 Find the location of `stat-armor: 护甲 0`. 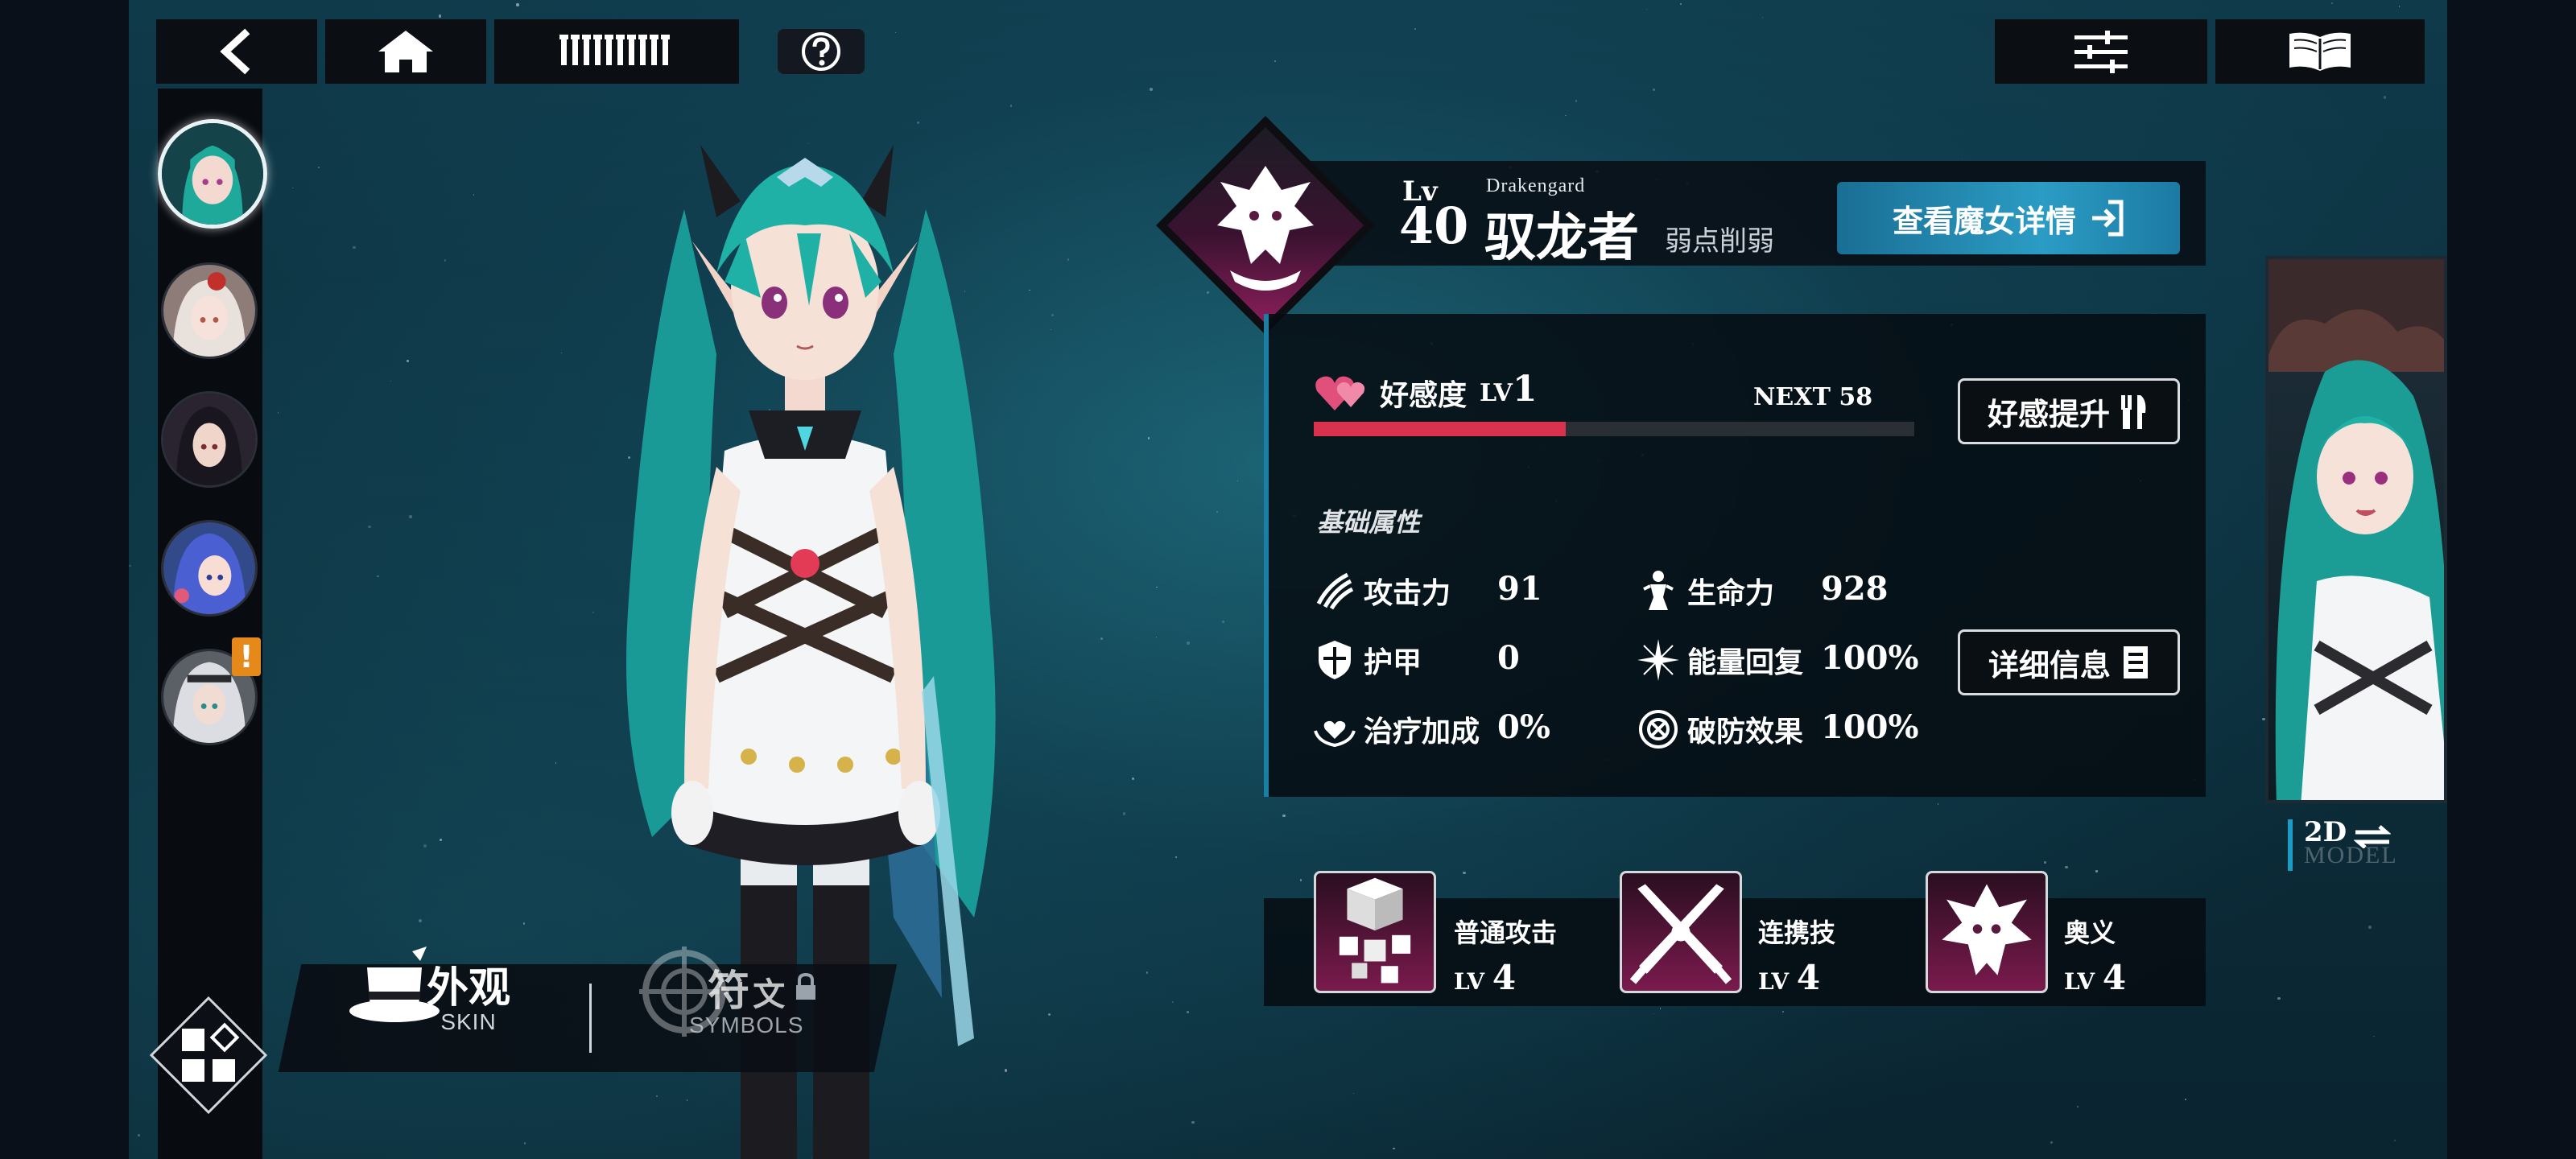

stat-armor: 护甲 0 is located at coordinates (1416, 660).